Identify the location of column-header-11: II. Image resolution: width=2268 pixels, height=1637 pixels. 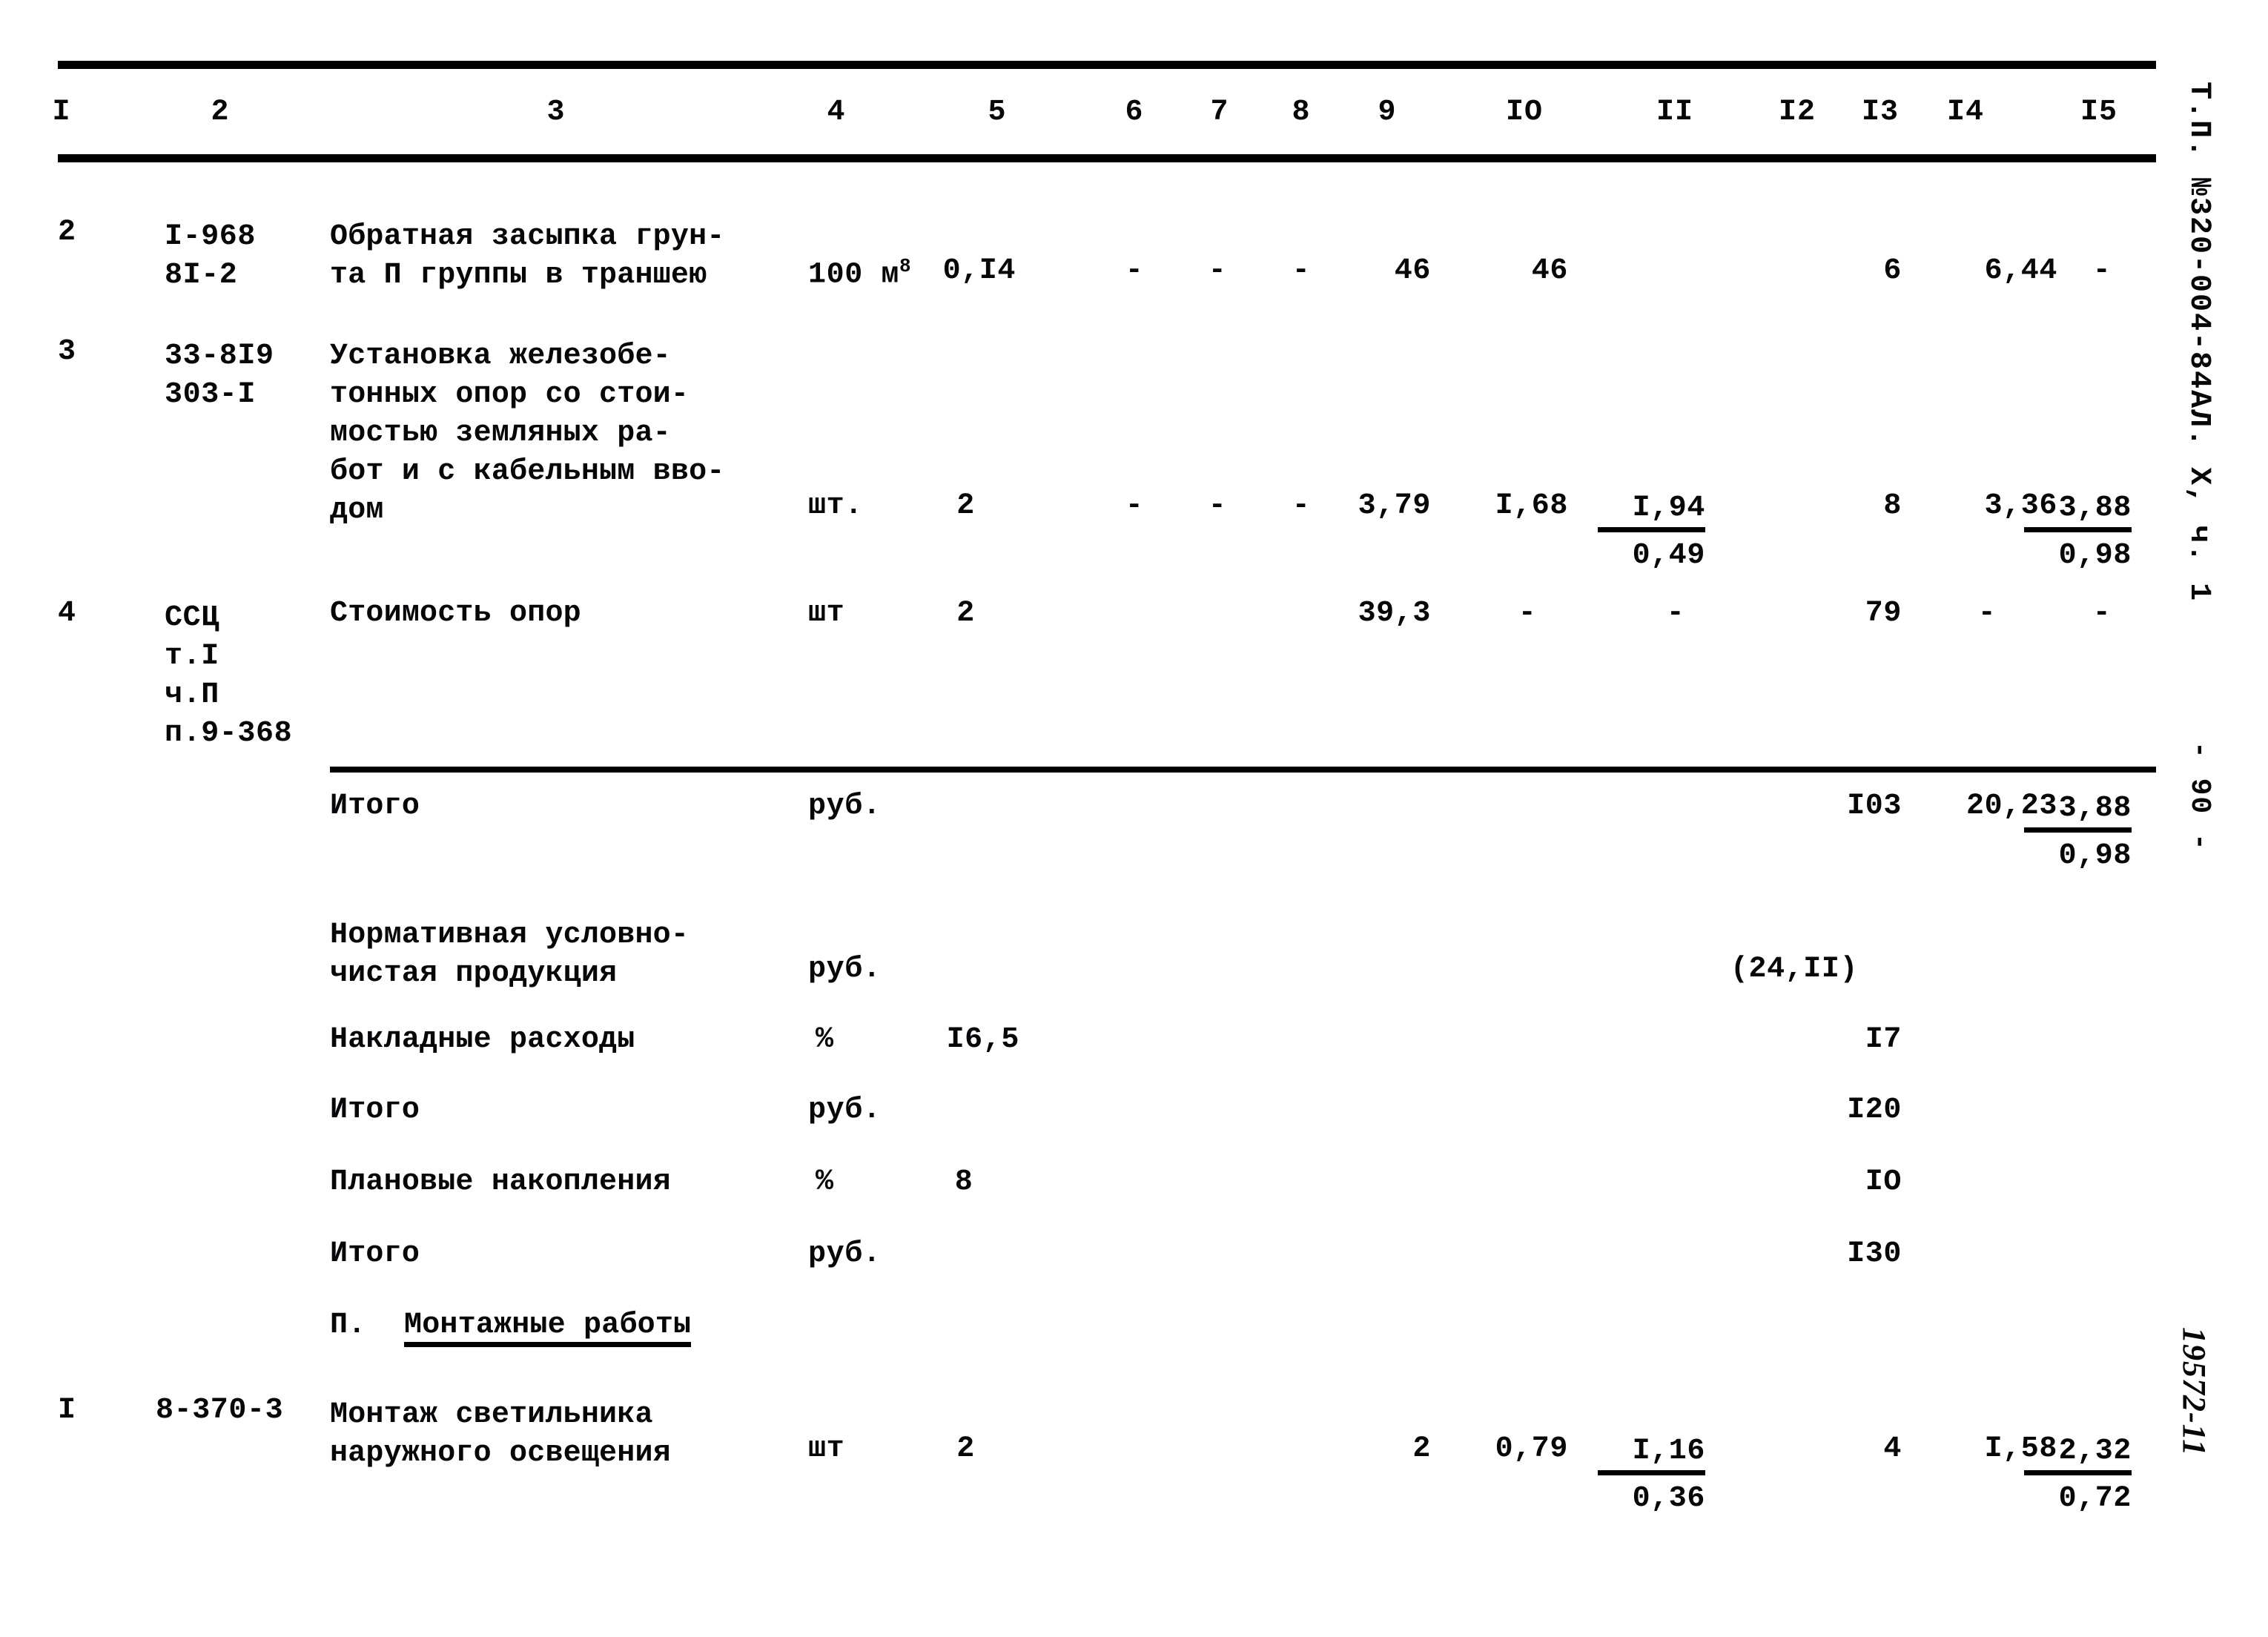
(1675, 112).